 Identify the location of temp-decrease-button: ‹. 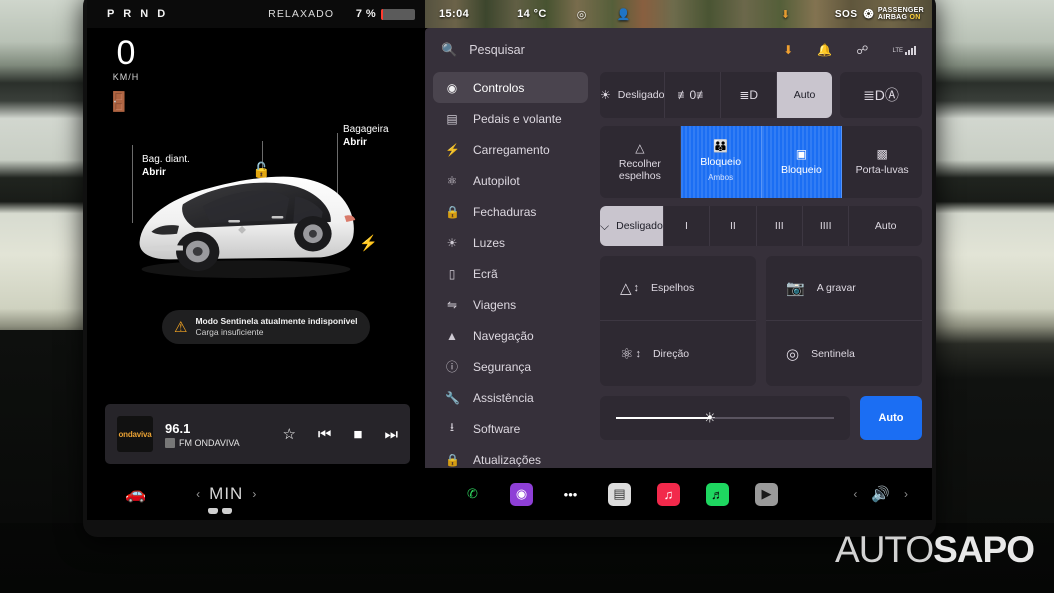
(198, 494).